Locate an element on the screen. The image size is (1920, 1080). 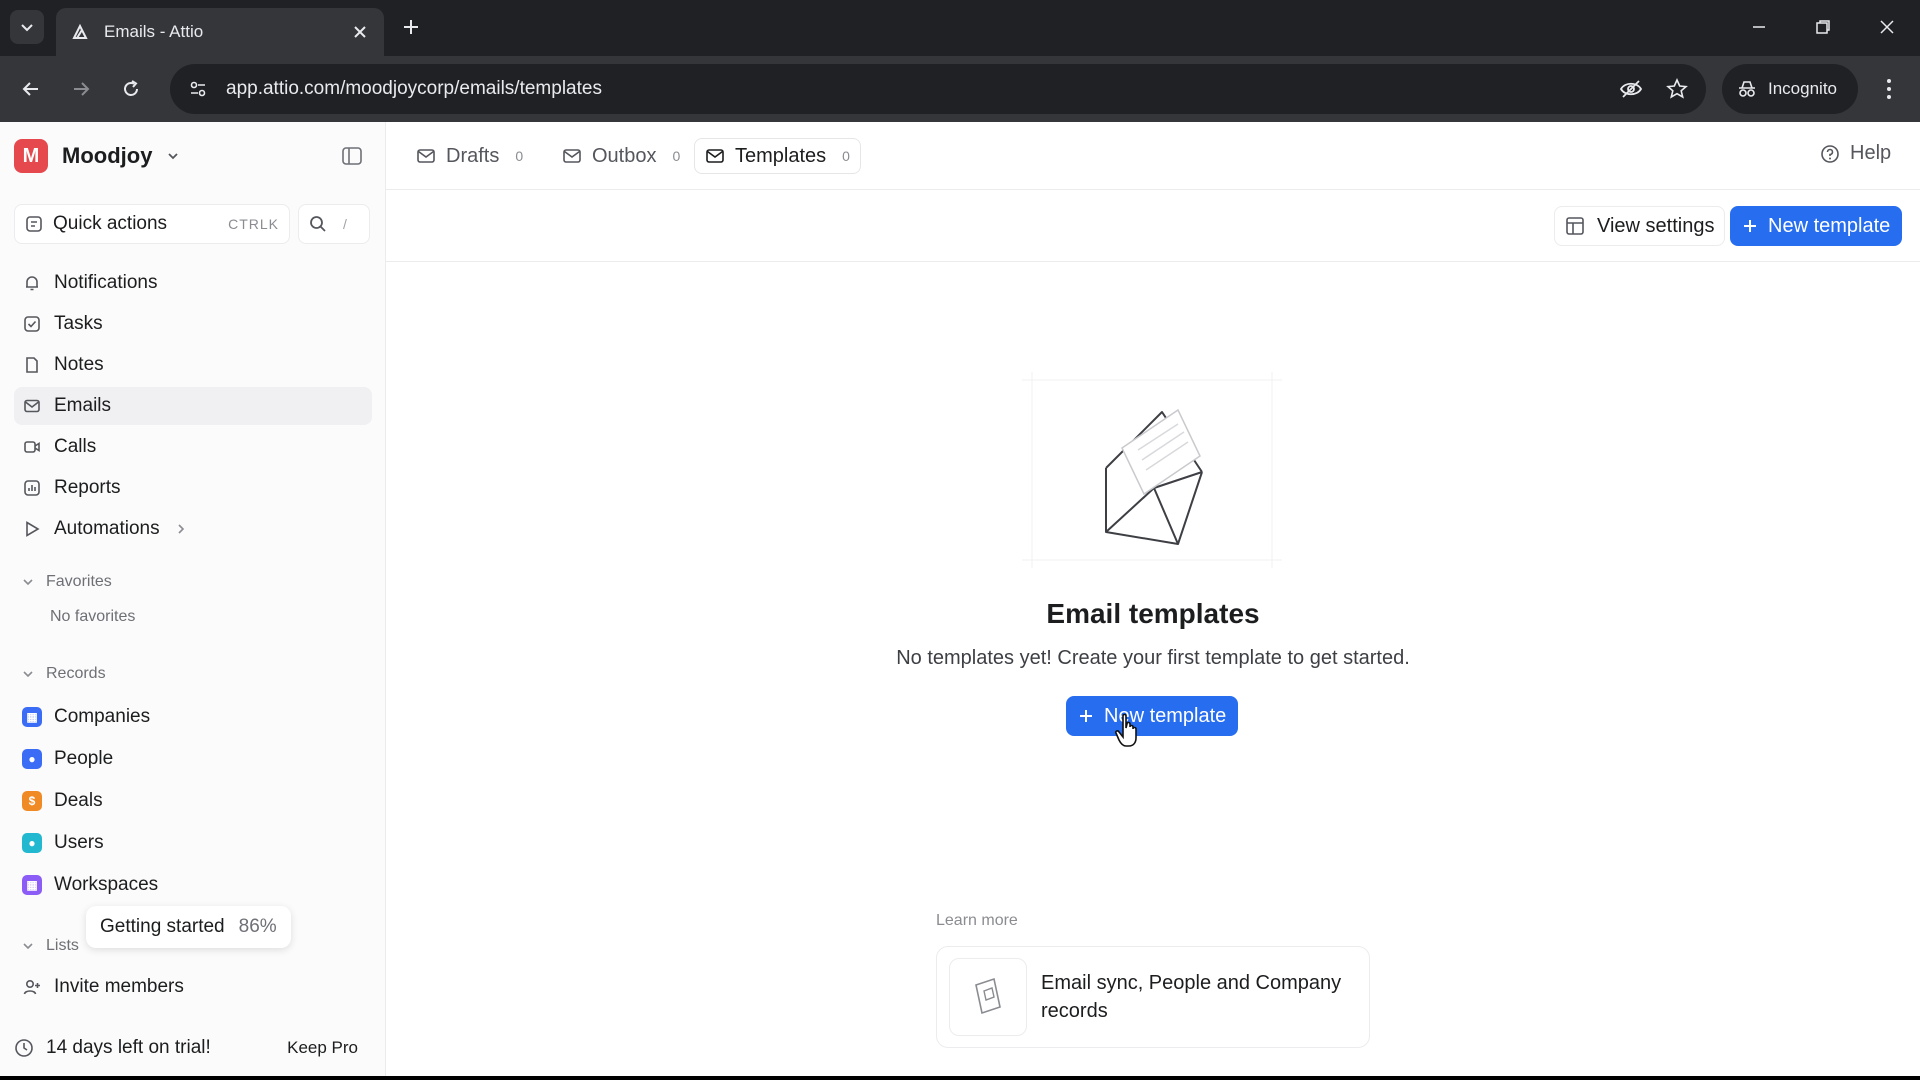
search-button: / is located at coordinates (334, 224).